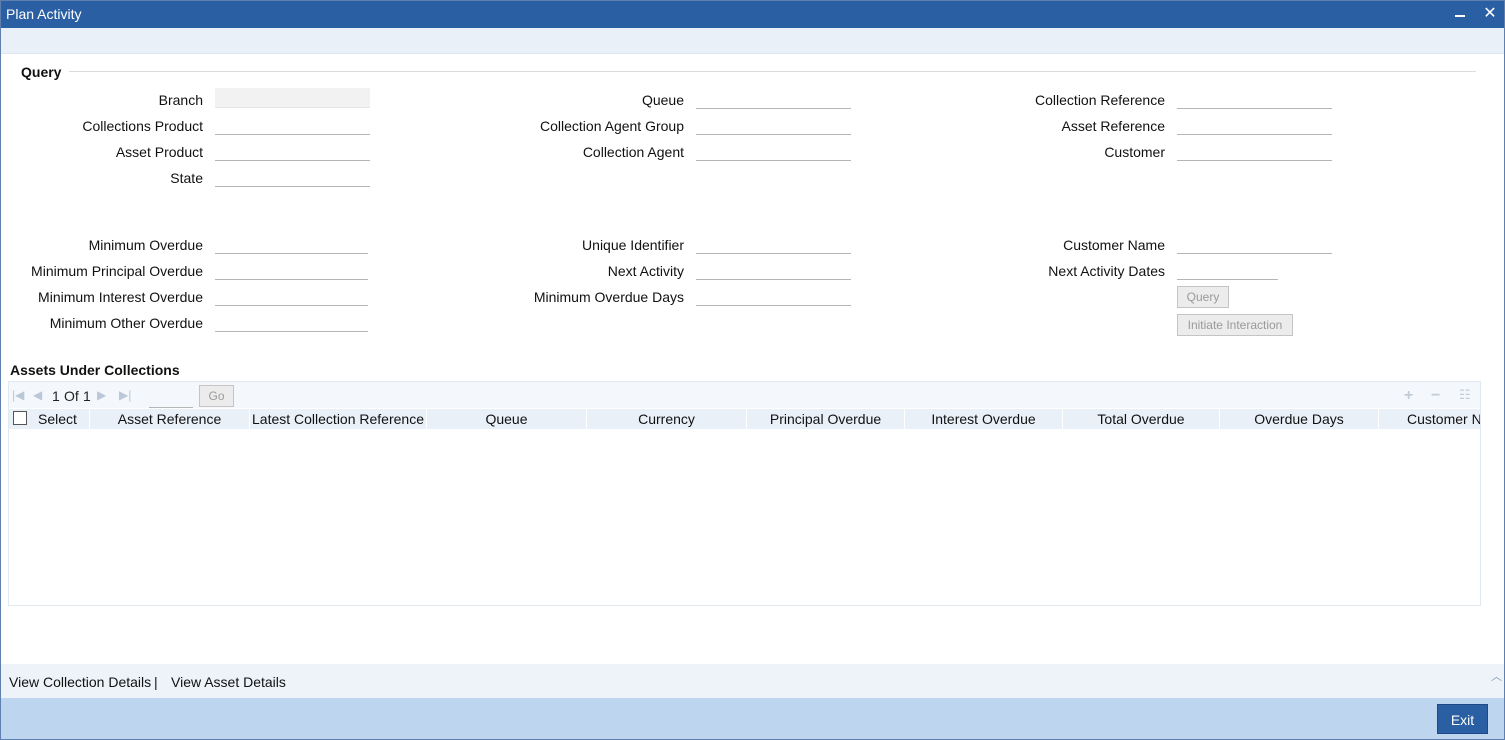 This screenshot has height=740, width=1505. I want to click on customer-field, so click(1254, 151).